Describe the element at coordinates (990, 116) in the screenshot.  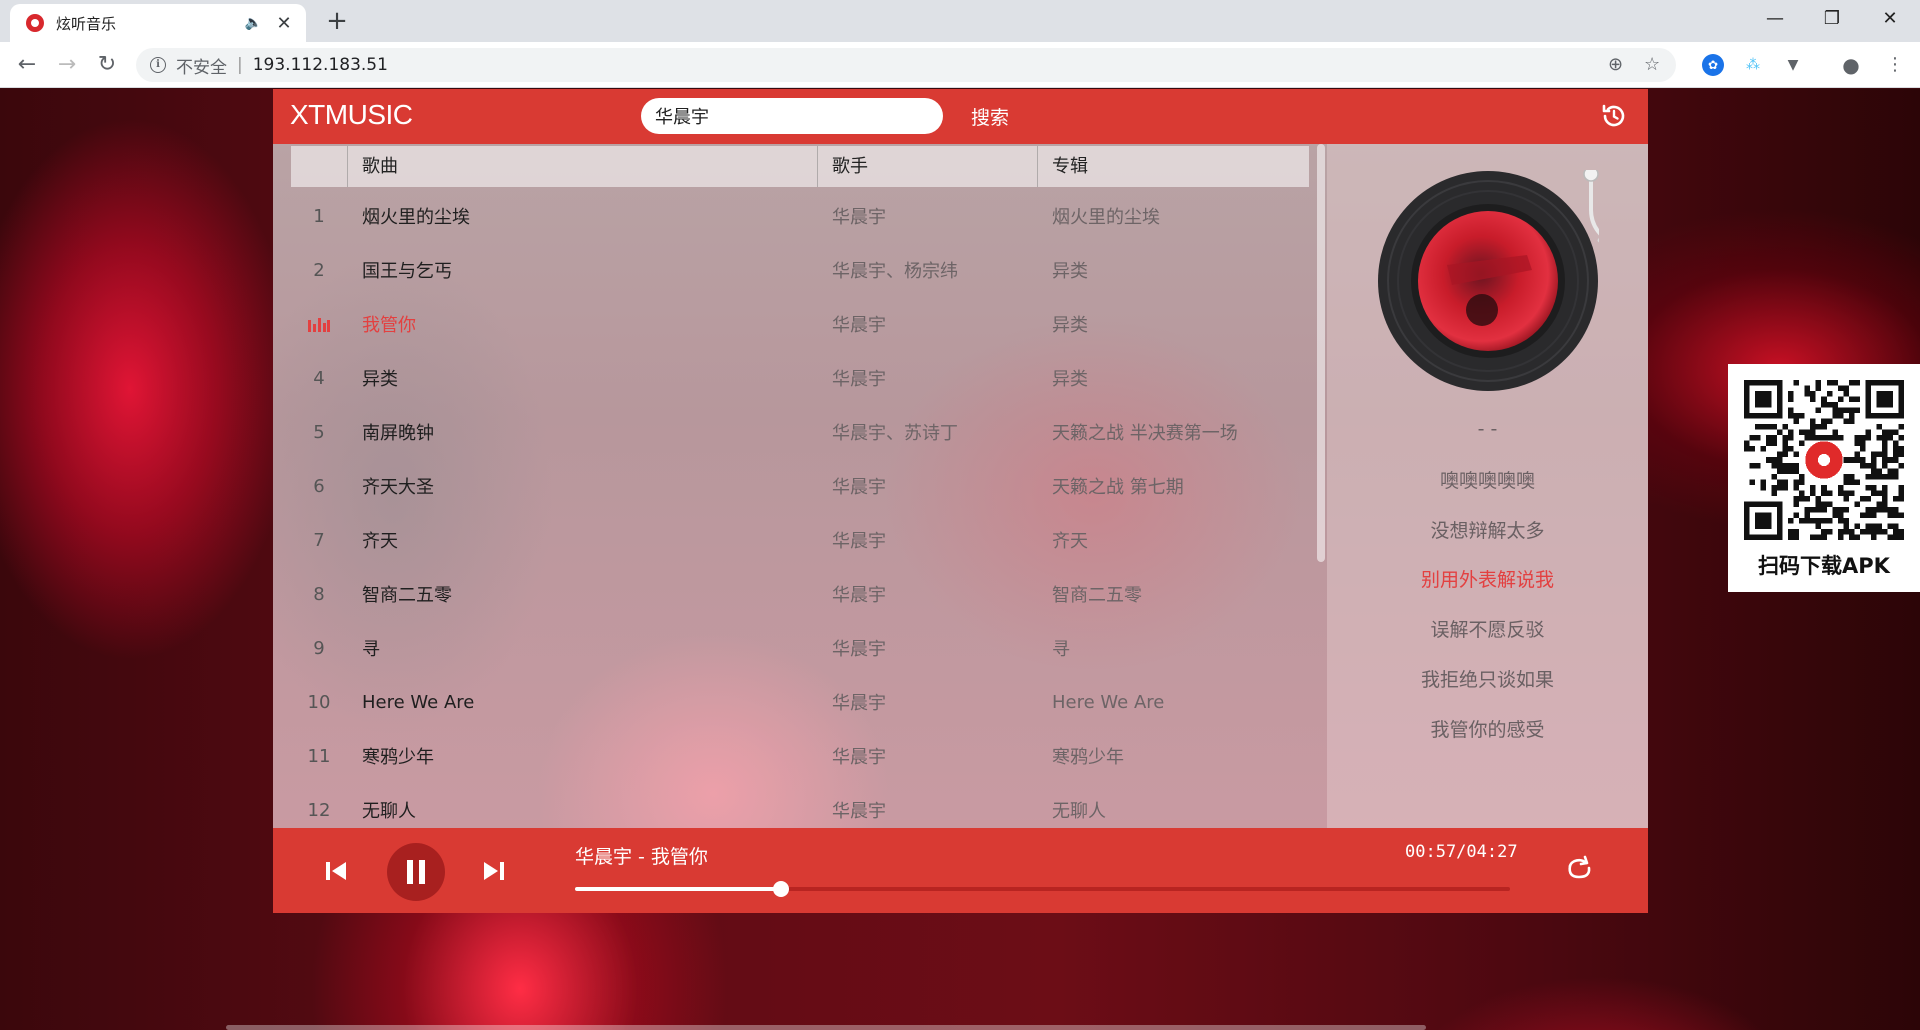
I see `search-button: 搜索` at that location.